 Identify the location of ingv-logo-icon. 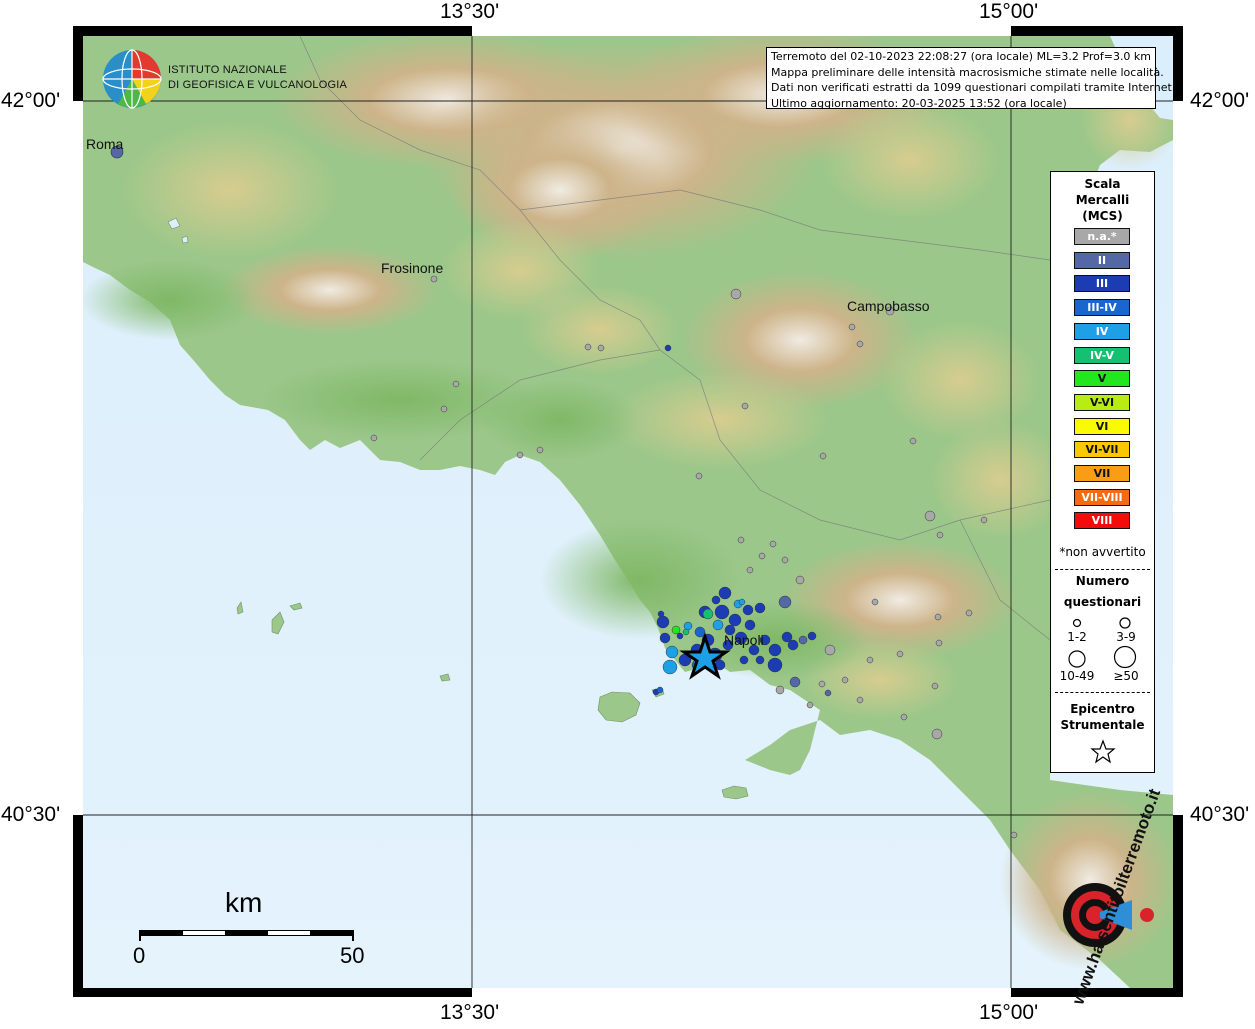
(132, 79).